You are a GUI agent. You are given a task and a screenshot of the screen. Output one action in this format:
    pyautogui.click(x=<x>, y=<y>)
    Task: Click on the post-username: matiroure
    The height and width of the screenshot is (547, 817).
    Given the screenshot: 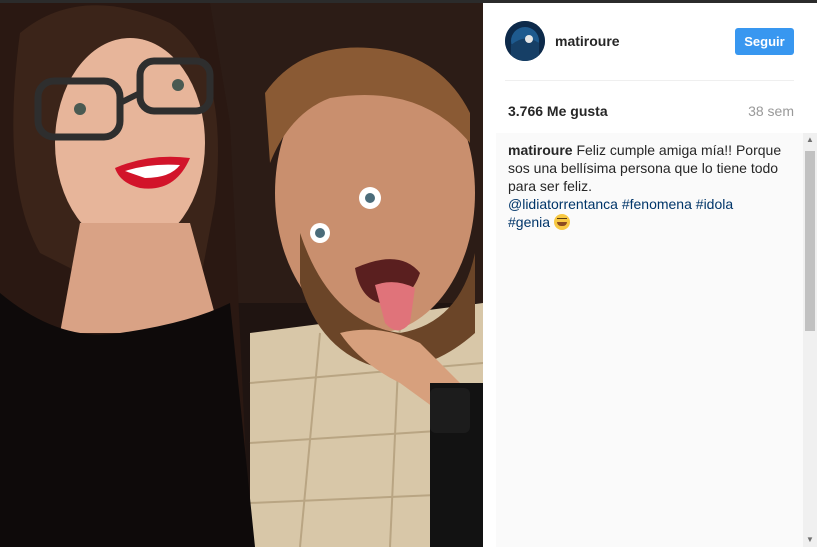 What is the action you would take?
    pyautogui.click(x=587, y=41)
    